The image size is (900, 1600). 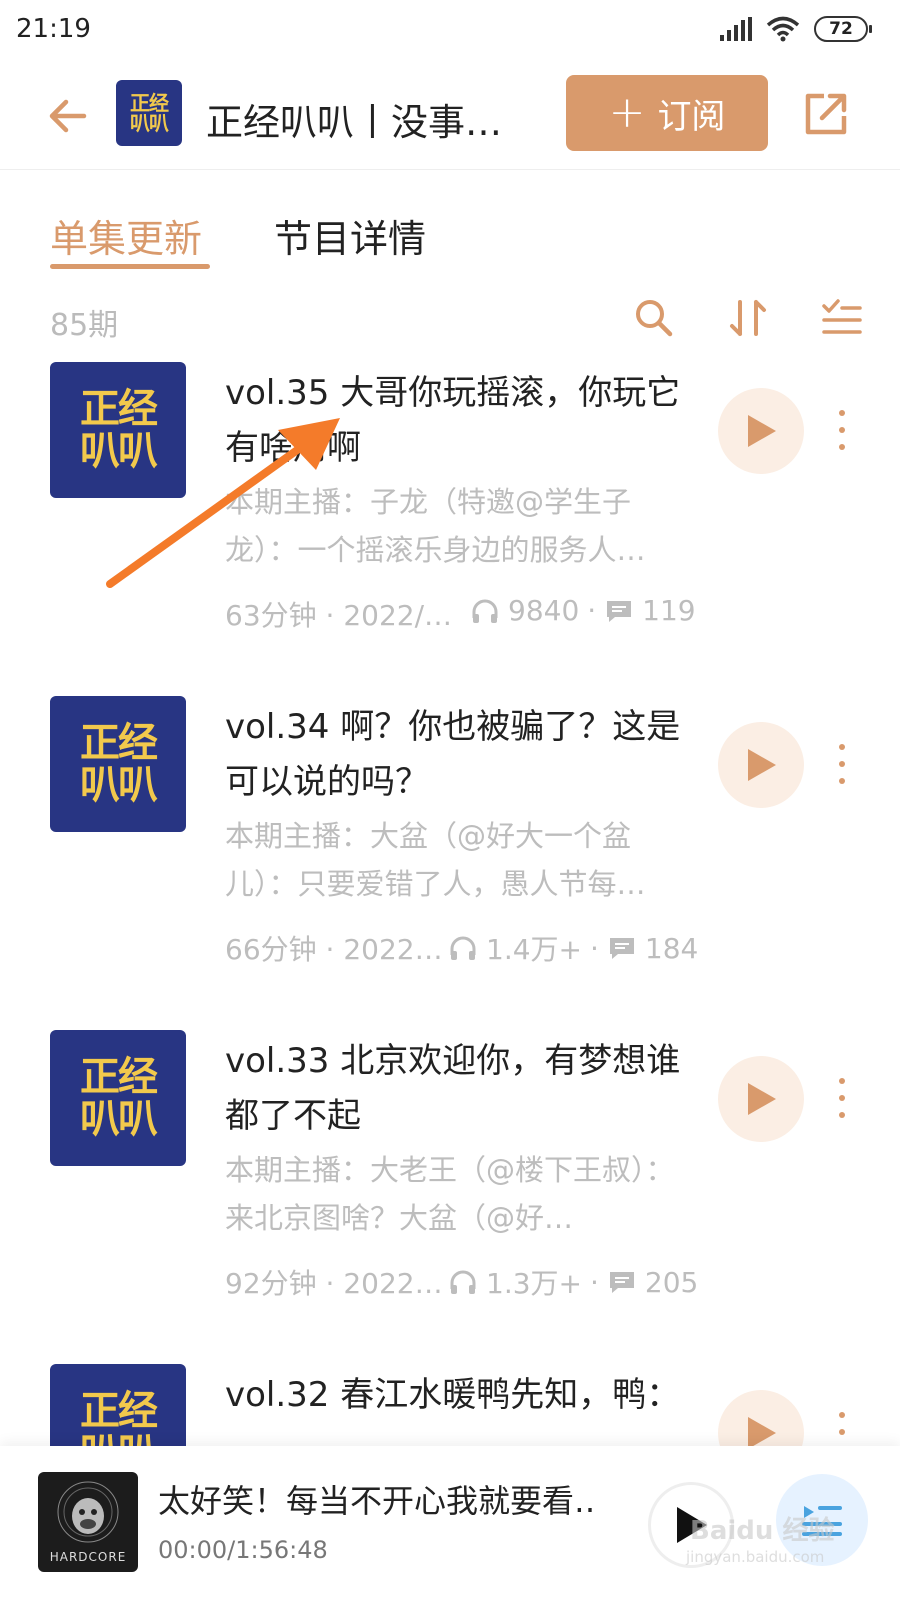 I want to click on battery-indicator: 72, so click(x=843, y=29).